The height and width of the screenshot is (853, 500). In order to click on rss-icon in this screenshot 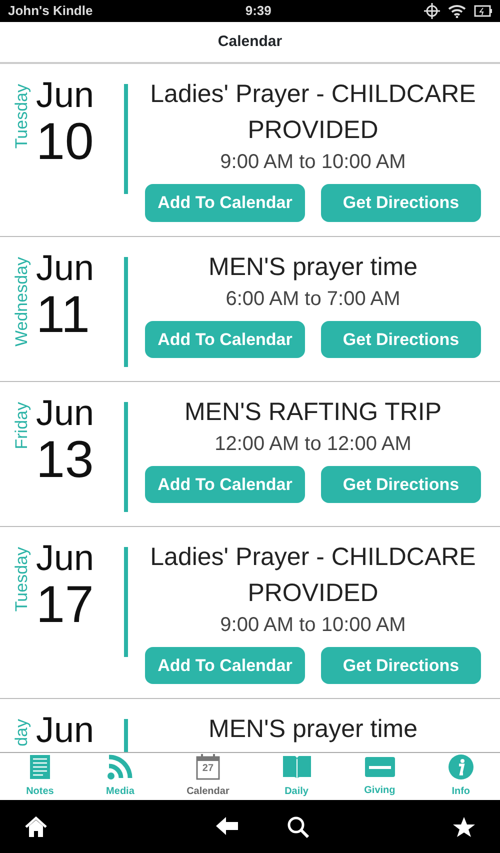, I will do `click(120, 767)`.